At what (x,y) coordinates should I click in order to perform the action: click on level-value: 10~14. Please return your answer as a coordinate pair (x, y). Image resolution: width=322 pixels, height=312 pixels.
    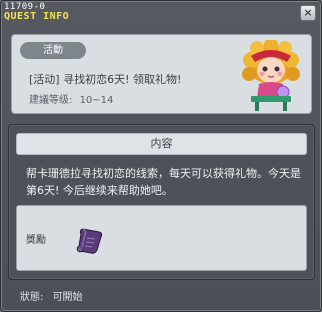
    Looking at the image, I should click on (96, 100).